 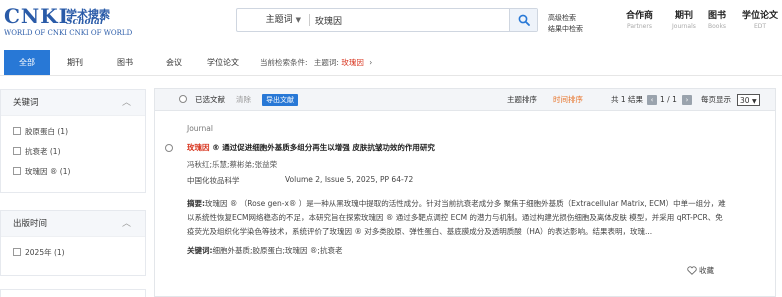 I want to click on page-indicator: 1 / 1, so click(x=668, y=99).